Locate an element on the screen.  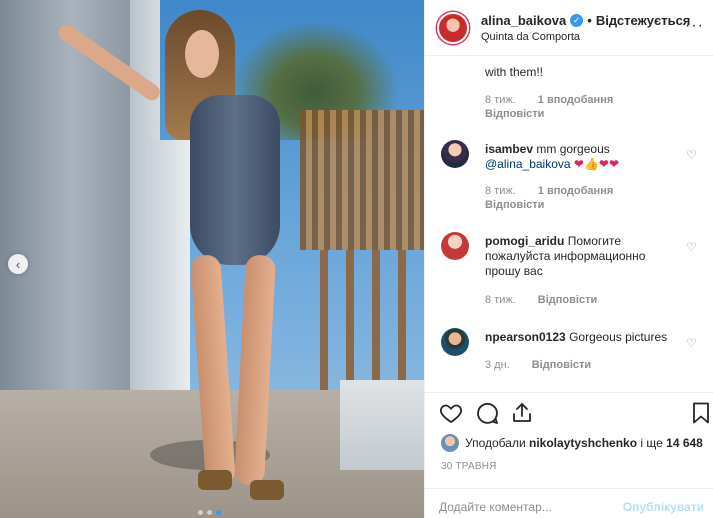
likes-text: Уподобали nikolaytyshchenko і ще 14 648 is located at coordinates (584, 443).